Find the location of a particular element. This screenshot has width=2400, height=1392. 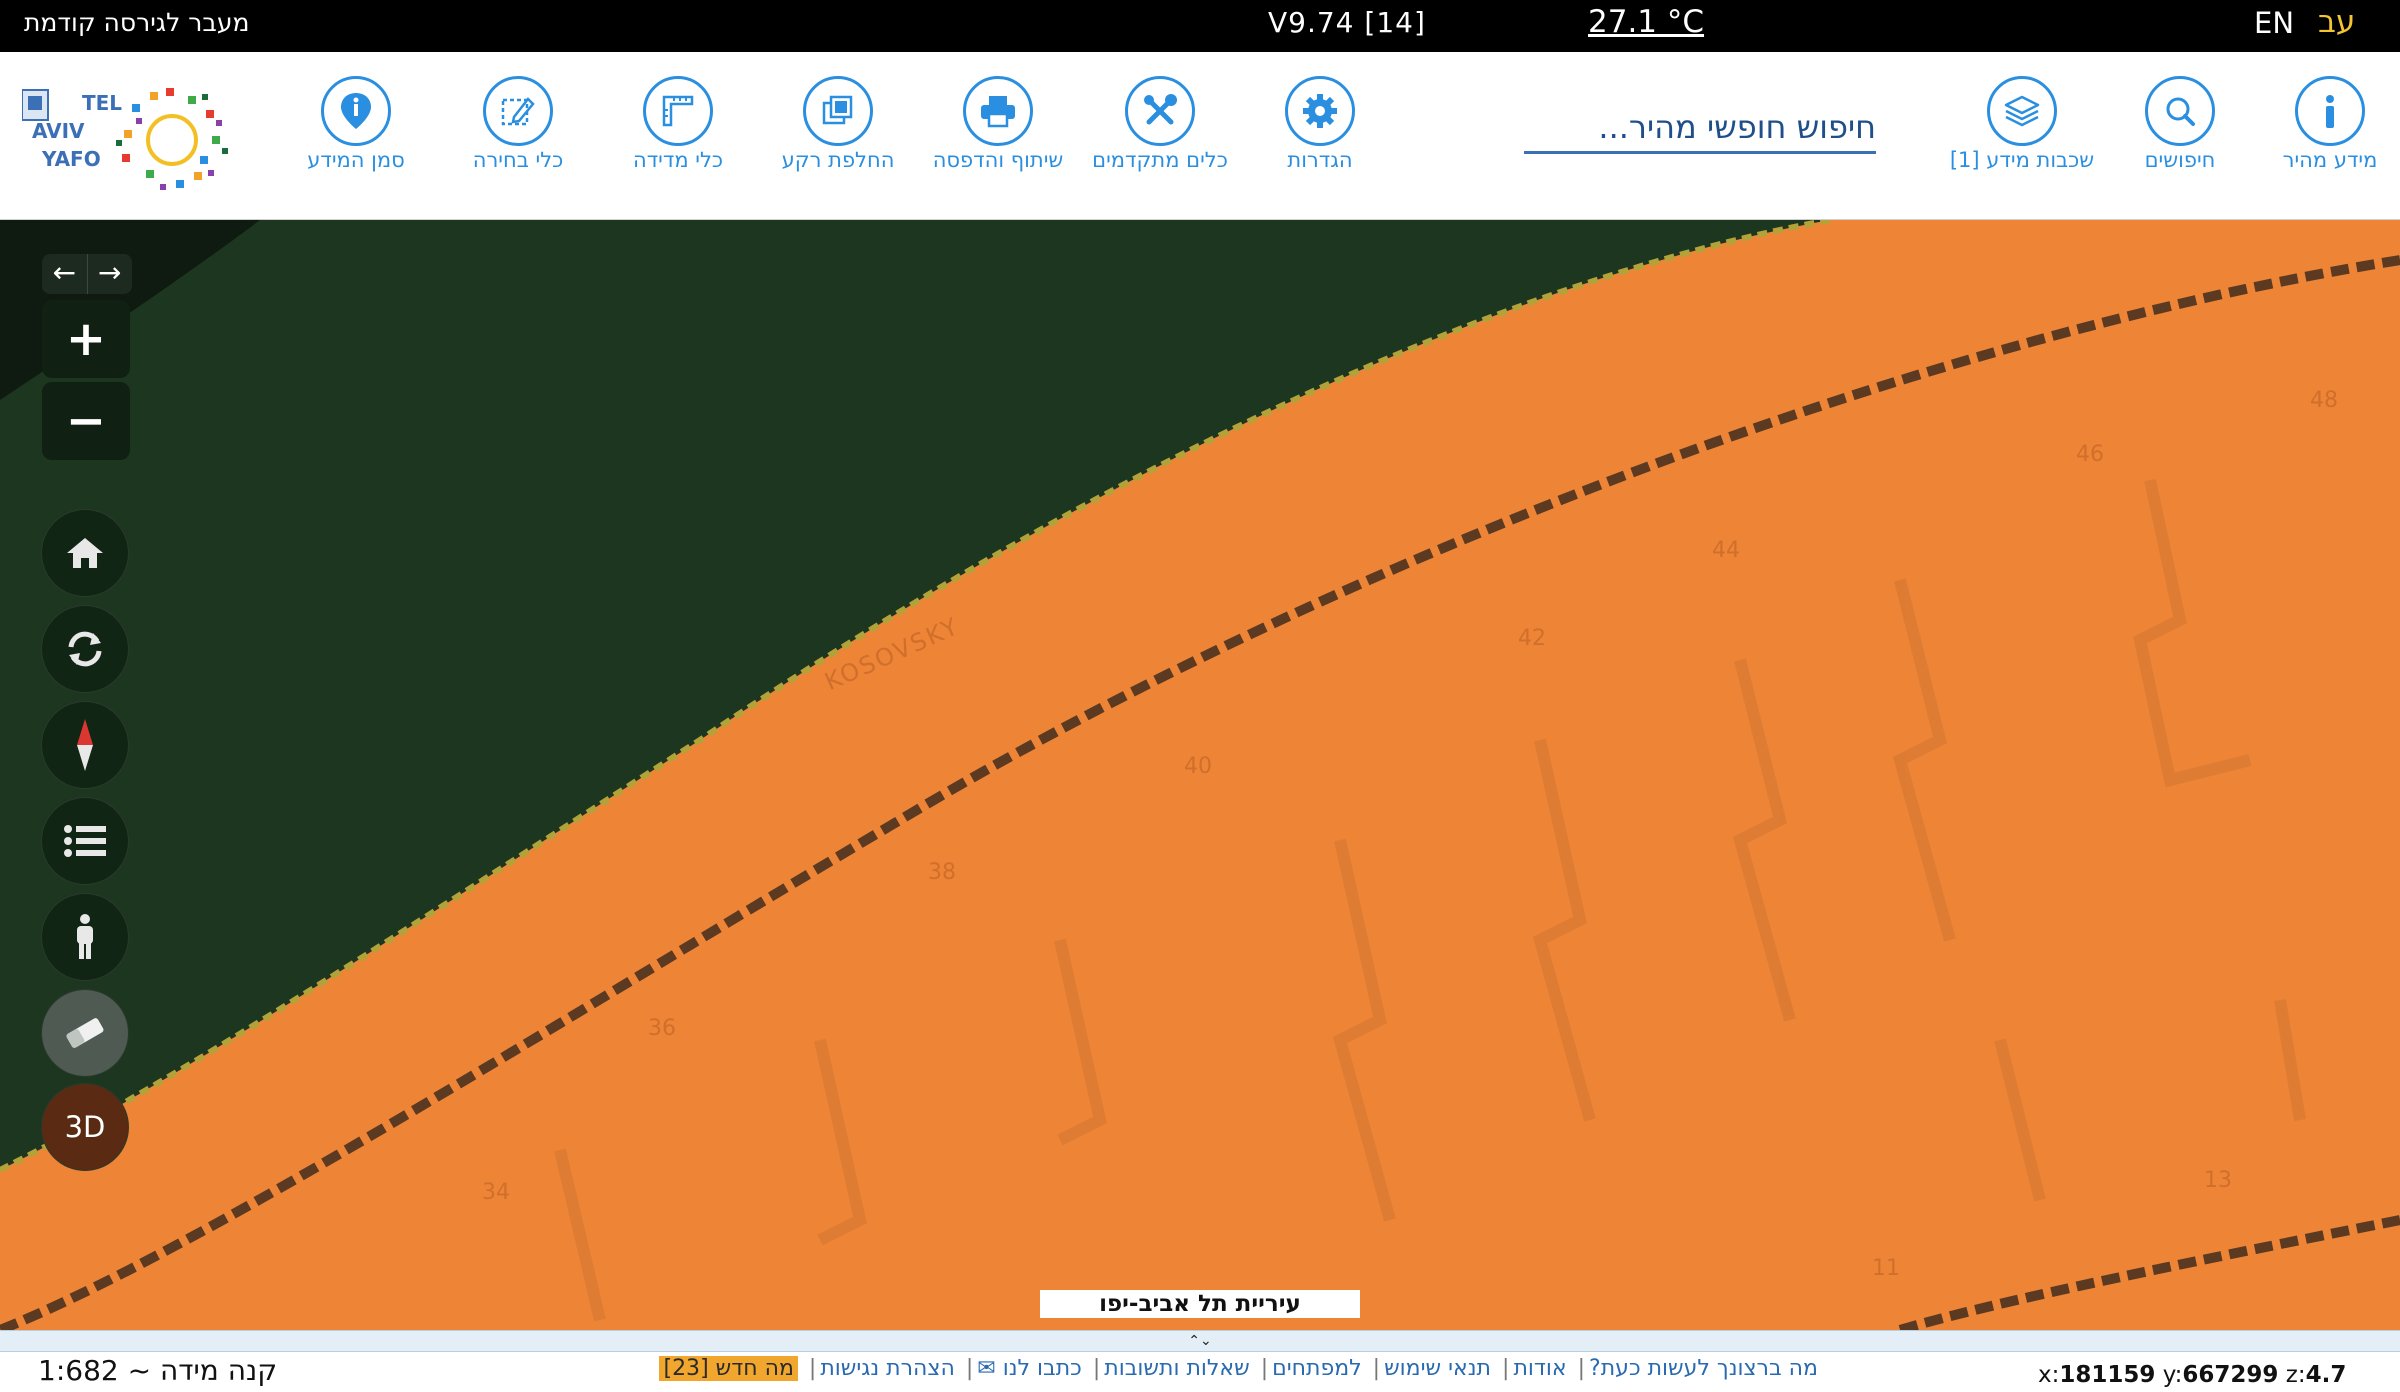

compass-icon is located at coordinates (85, 745).